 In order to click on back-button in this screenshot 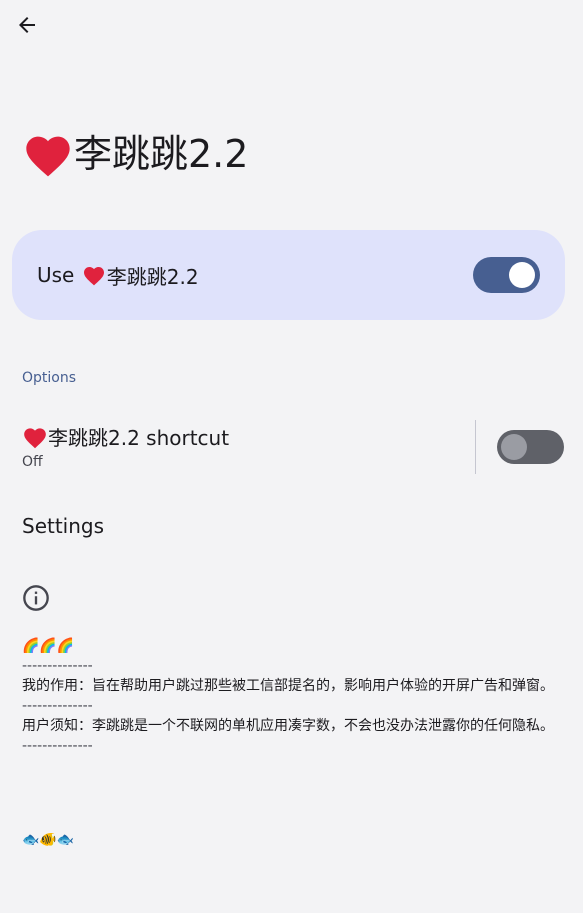, I will do `click(27, 25)`.